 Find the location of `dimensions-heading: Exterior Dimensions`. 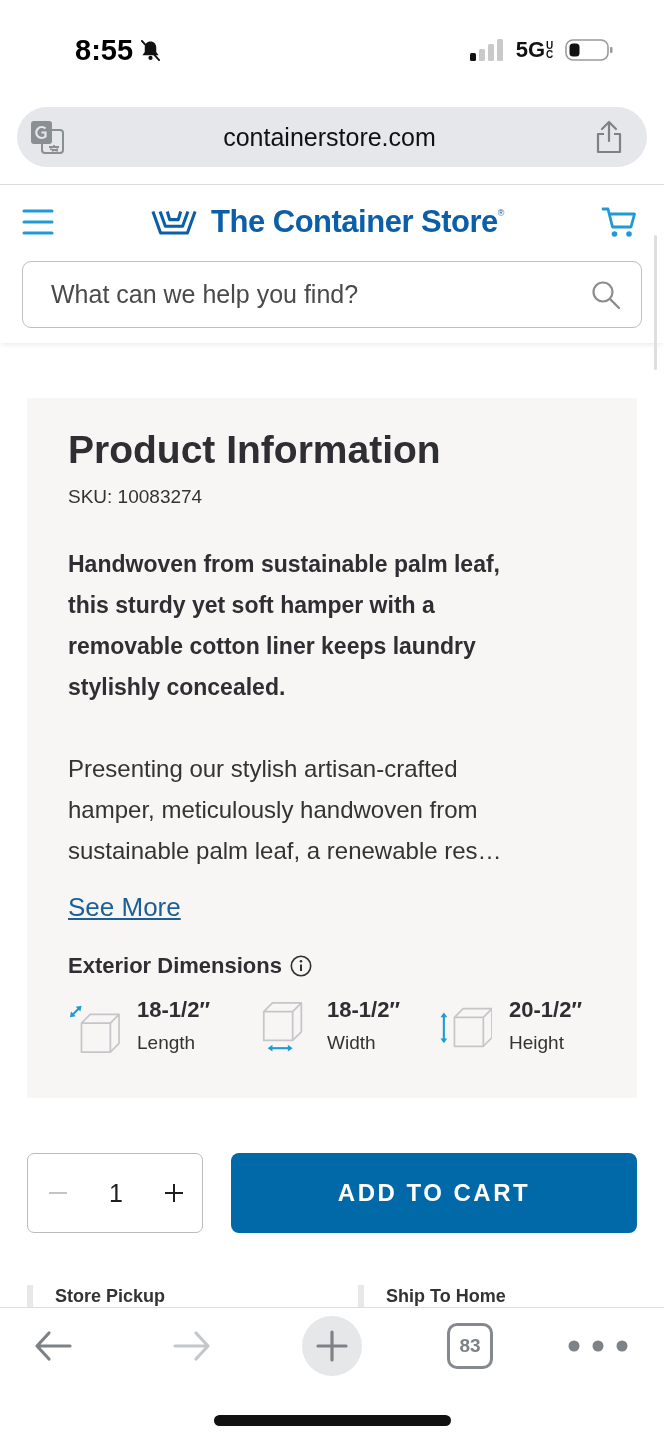

dimensions-heading: Exterior Dimensions is located at coordinates (175, 966).